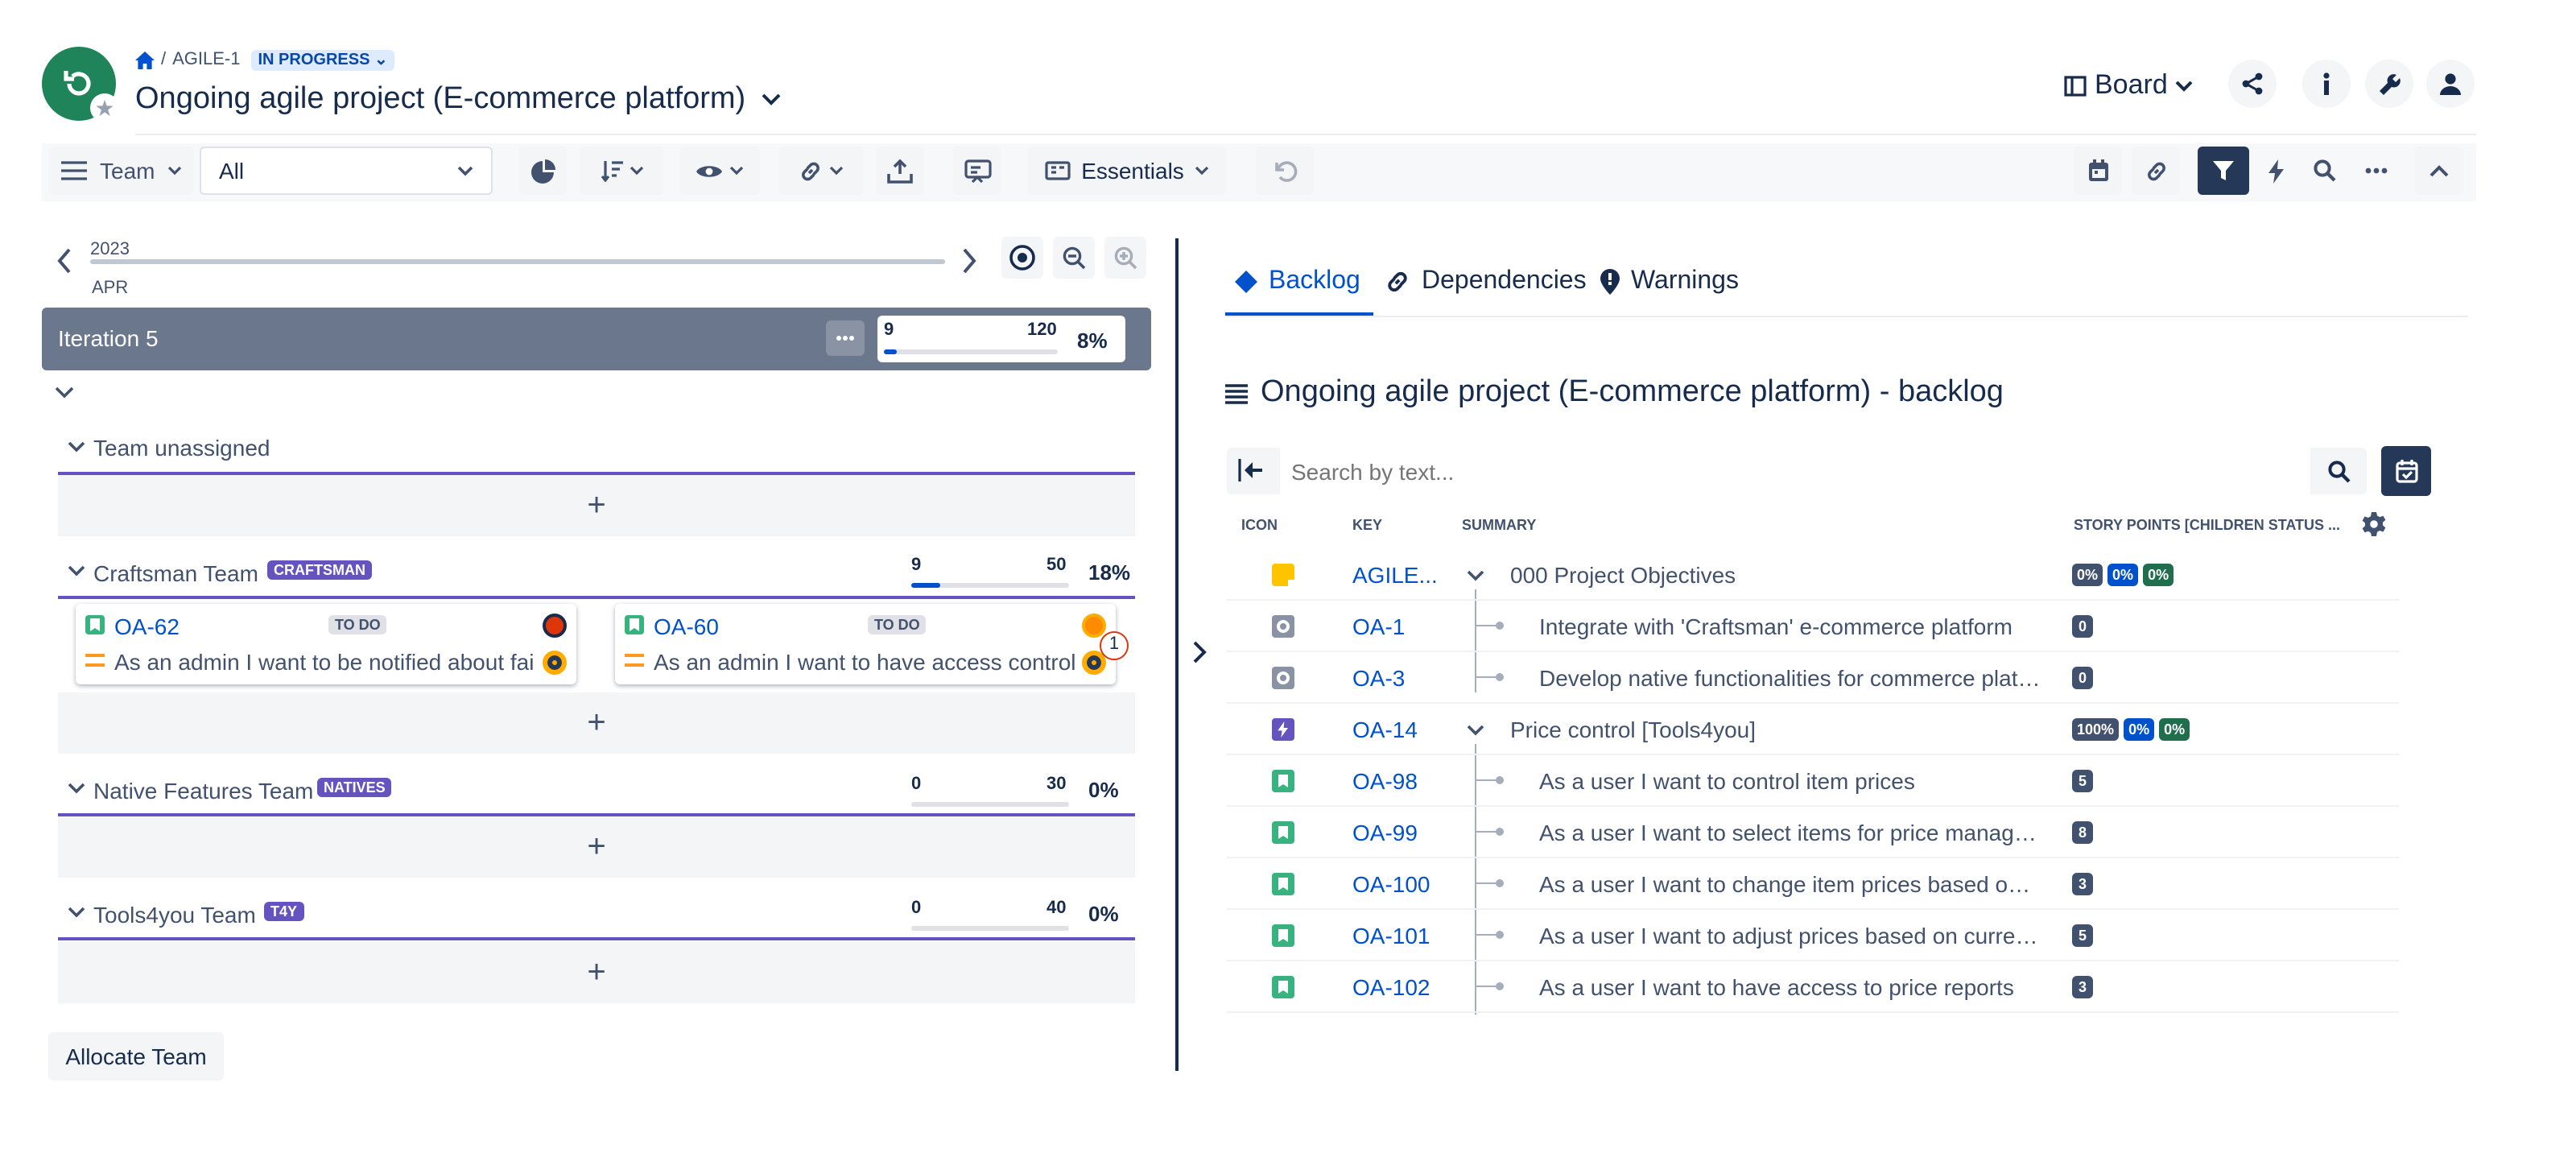 This screenshot has width=2576, height=1153. Describe the element at coordinates (1378, 678) in the screenshot. I see `issue-key: OA-3` at that location.